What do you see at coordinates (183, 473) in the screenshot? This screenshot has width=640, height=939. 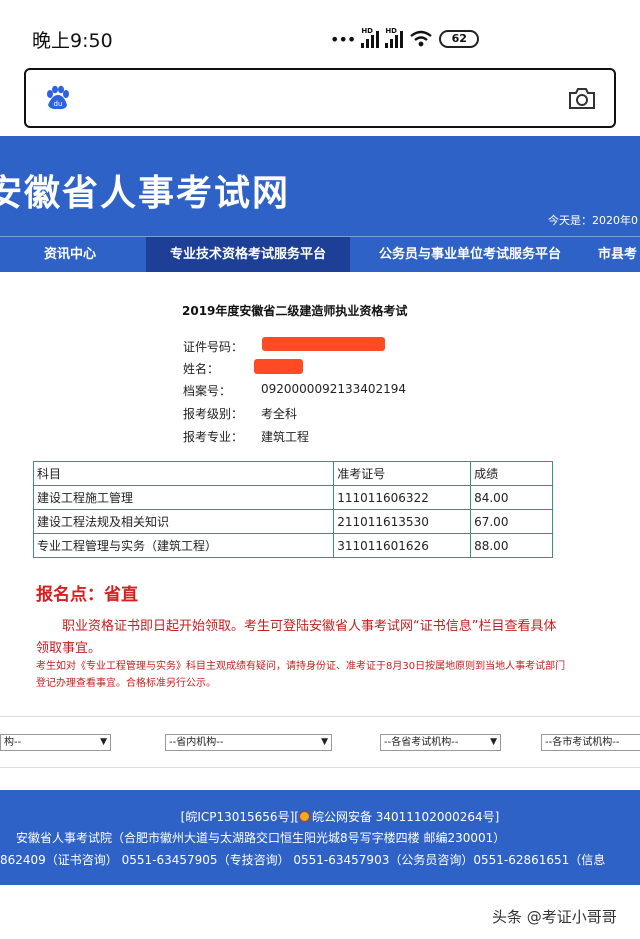 I see `header-subject: 科目` at bounding box center [183, 473].